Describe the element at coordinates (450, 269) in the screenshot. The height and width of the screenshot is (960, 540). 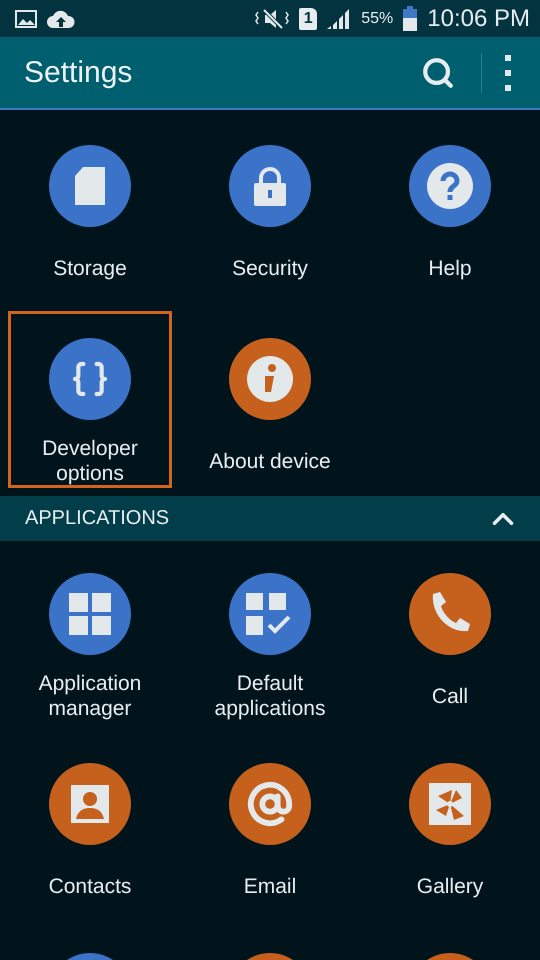
I see `tile-label: Help` at that location.